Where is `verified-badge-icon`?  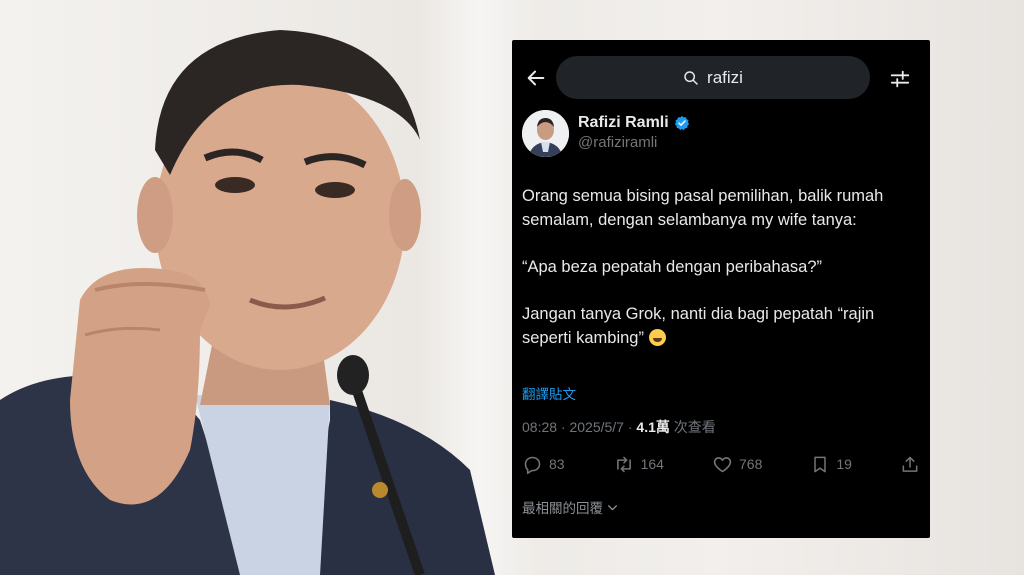 verified-badge-icon is located at coordinates (681, 123).